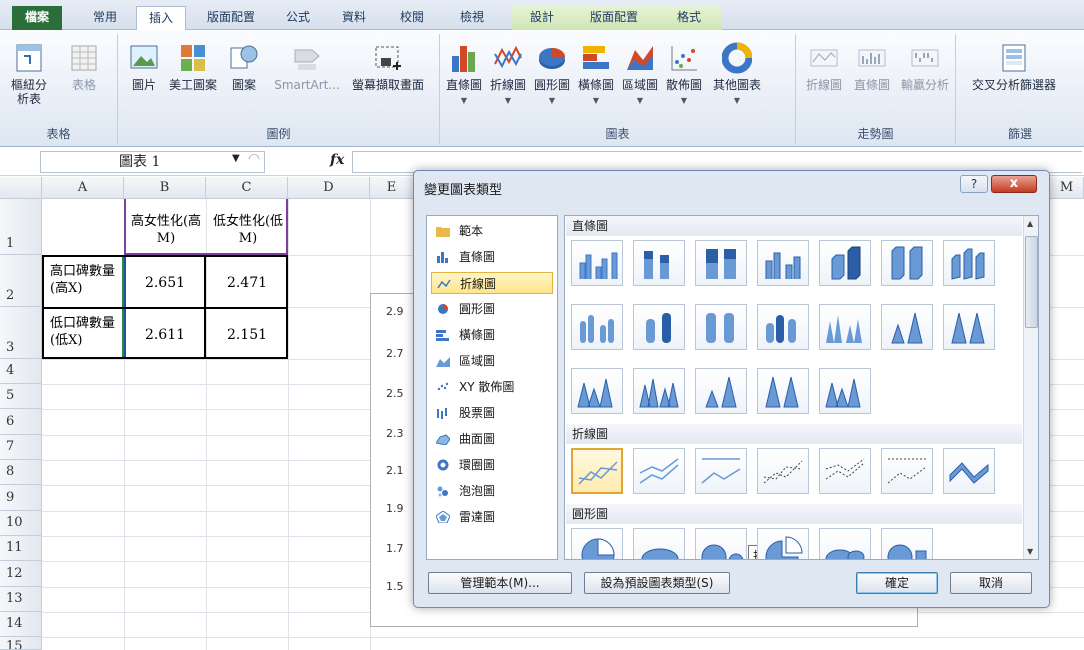 The width and height of the screenshot is (1084, 650). Describe the element at coordinates (597, 391) in the screenshot. I see `subtype-3d-cone` at that location.